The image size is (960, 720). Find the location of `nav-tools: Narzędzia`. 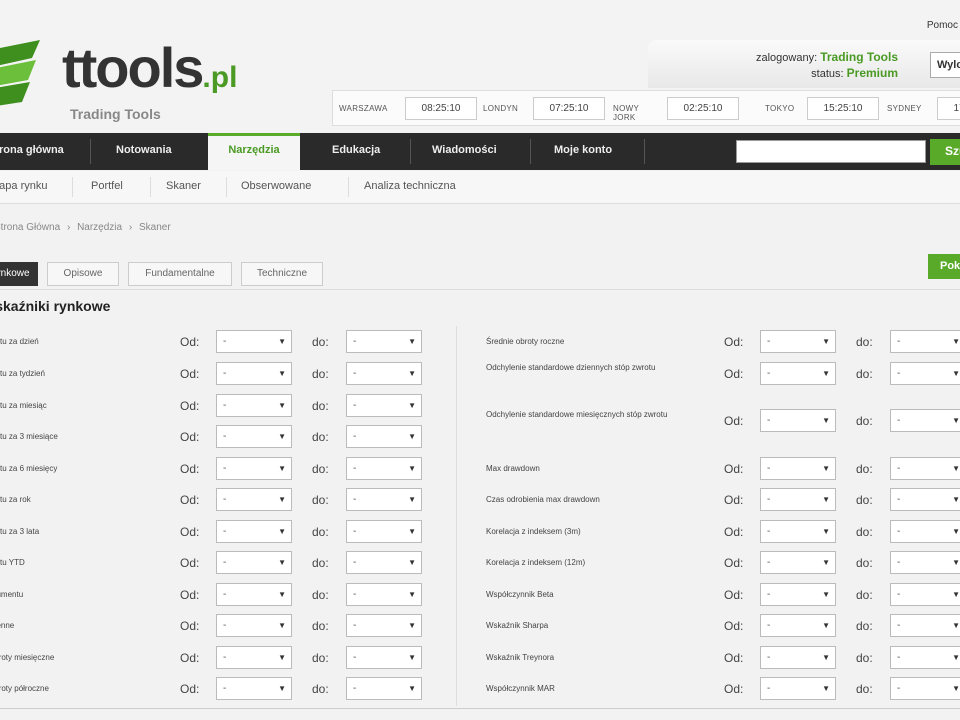

nav-tools: Narzędzia is located at coordinates (254, 151).